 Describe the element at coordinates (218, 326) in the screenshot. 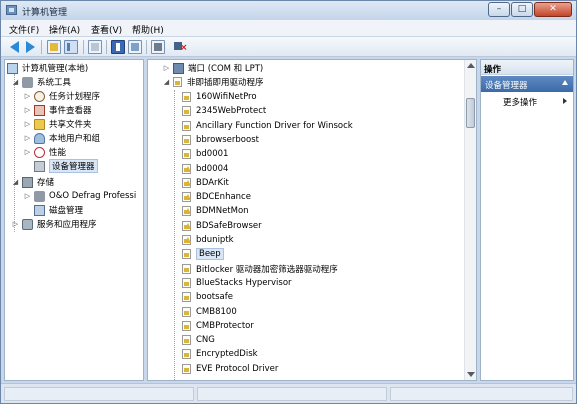

I see `device-item: CMBProtector` at that location.